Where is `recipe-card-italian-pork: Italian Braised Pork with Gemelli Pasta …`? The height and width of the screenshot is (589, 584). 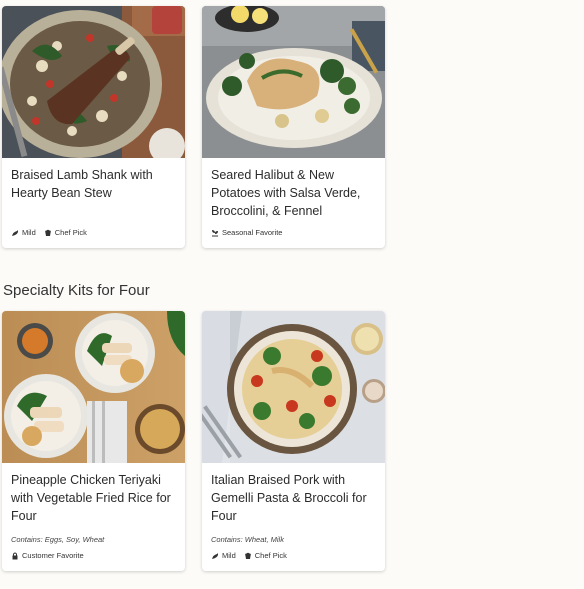
recipe-card-italian-pork: Italian Braised Pork with Gemelli Pasta … is located at coordinates (293, 441).